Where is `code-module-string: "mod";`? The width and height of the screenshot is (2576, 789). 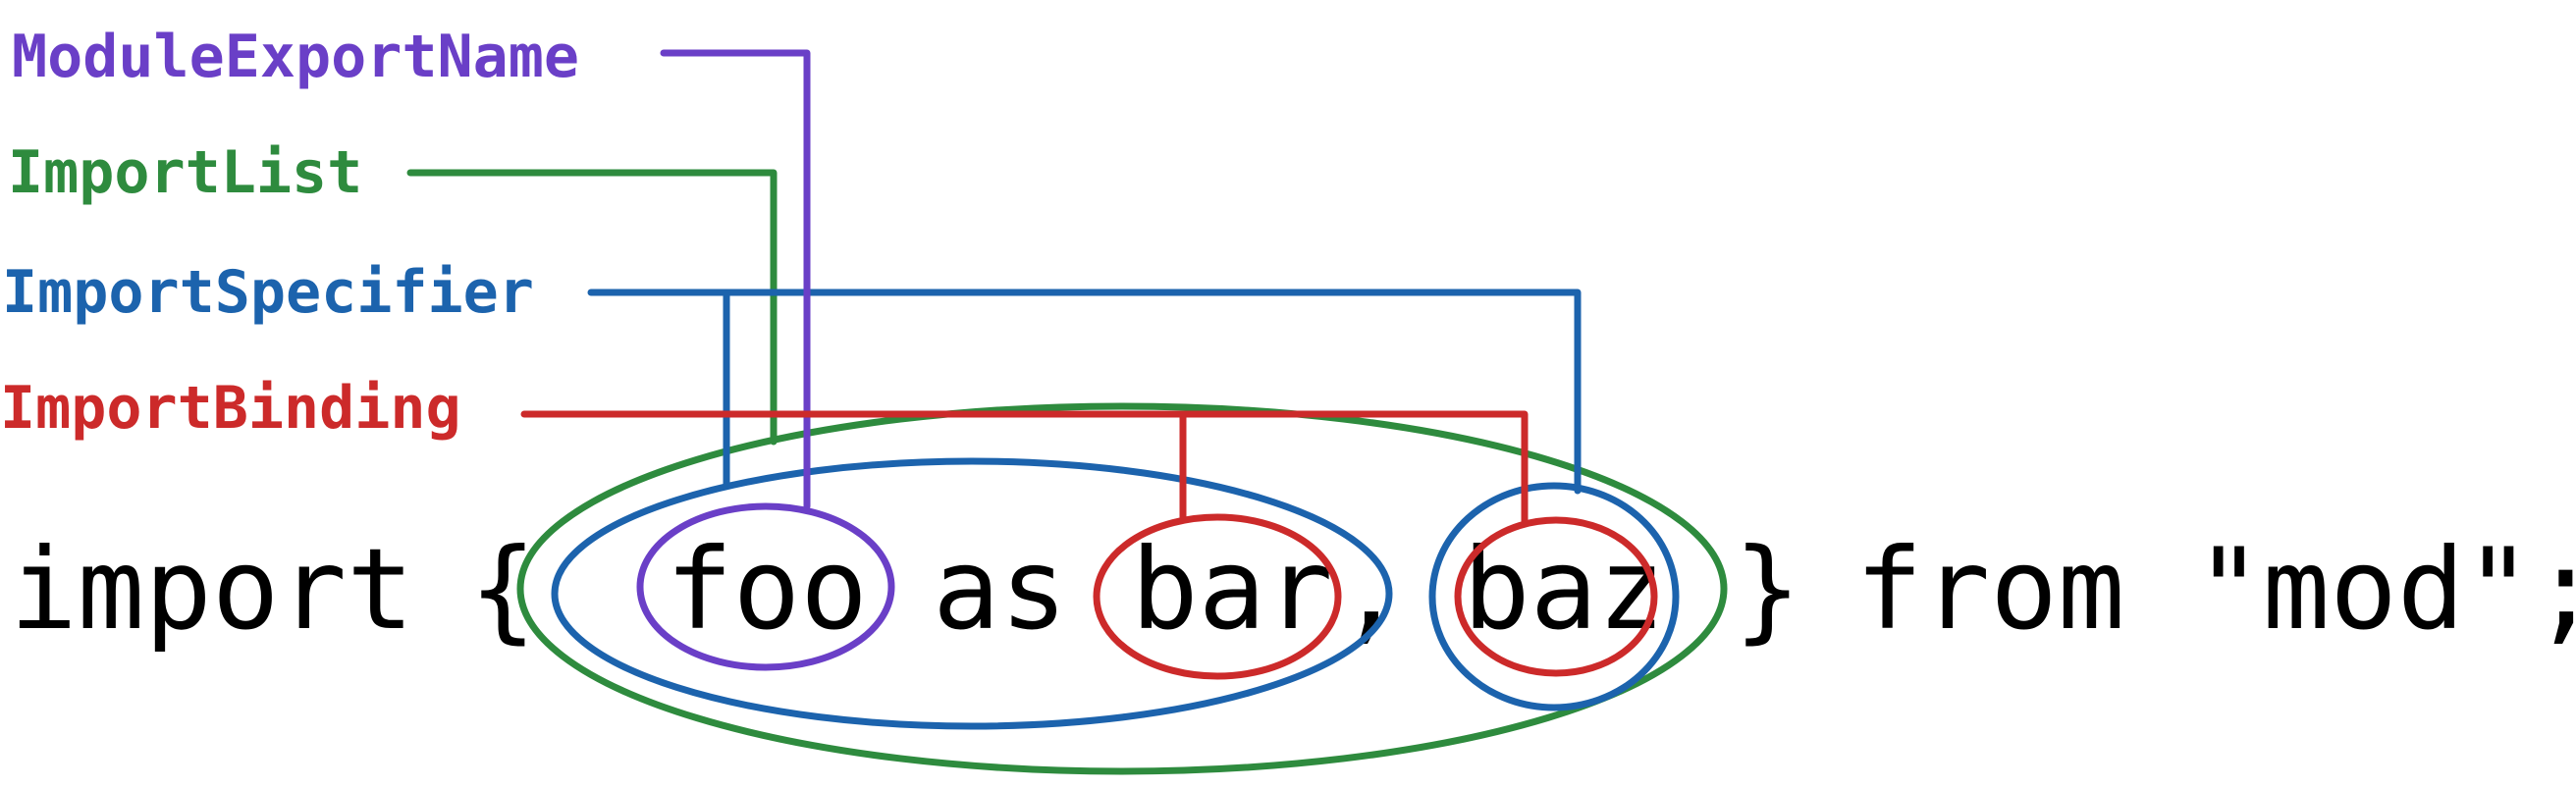
code-module-string: "mod"; is located at coordinates (2385, 590).